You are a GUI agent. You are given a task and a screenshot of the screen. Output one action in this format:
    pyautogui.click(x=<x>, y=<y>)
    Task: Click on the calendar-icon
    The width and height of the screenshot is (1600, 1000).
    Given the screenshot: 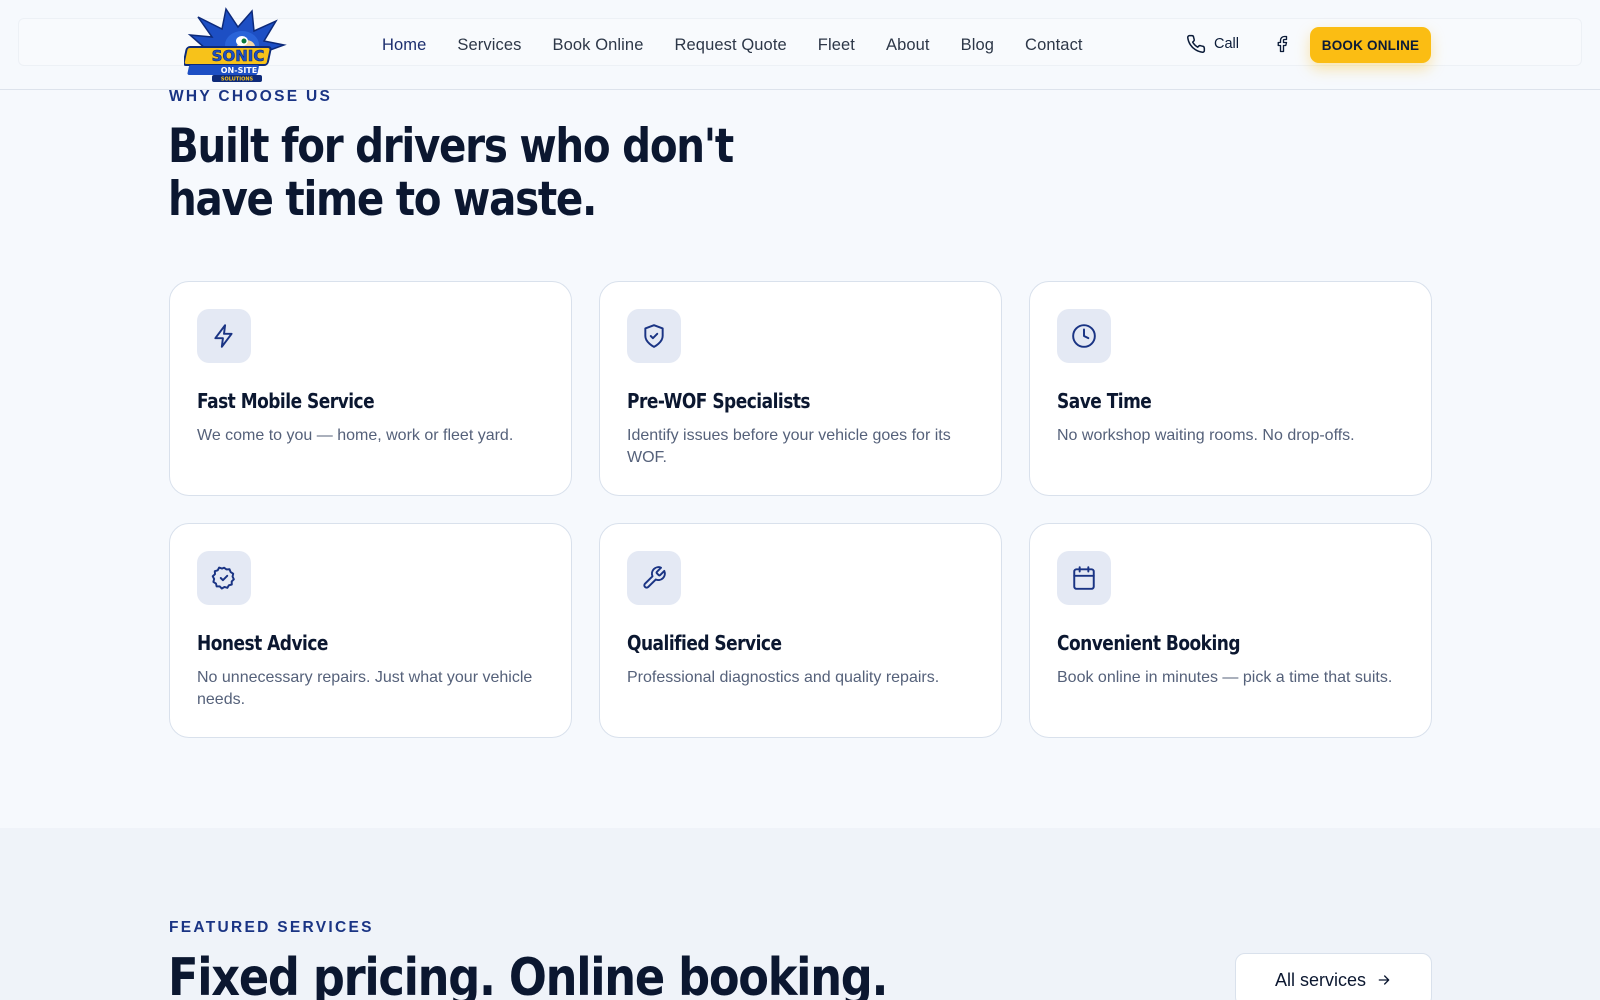 What is the action you would take?
    pyautogui.click(x=1084, y=578)
    